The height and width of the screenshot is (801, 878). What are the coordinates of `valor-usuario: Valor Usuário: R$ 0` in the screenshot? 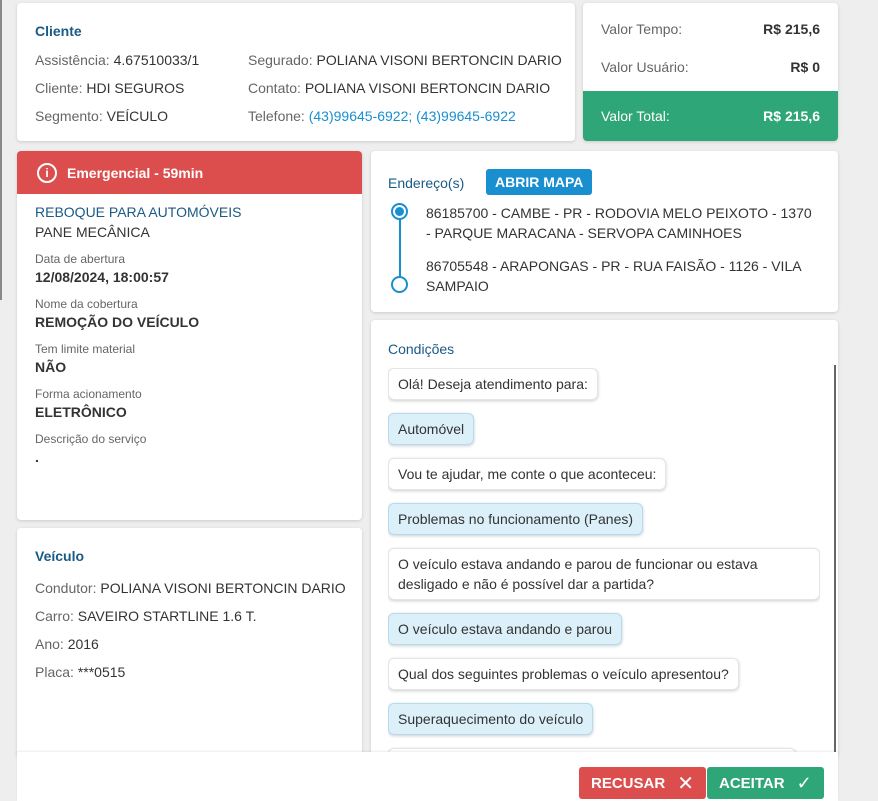 It's located at (710, 67).